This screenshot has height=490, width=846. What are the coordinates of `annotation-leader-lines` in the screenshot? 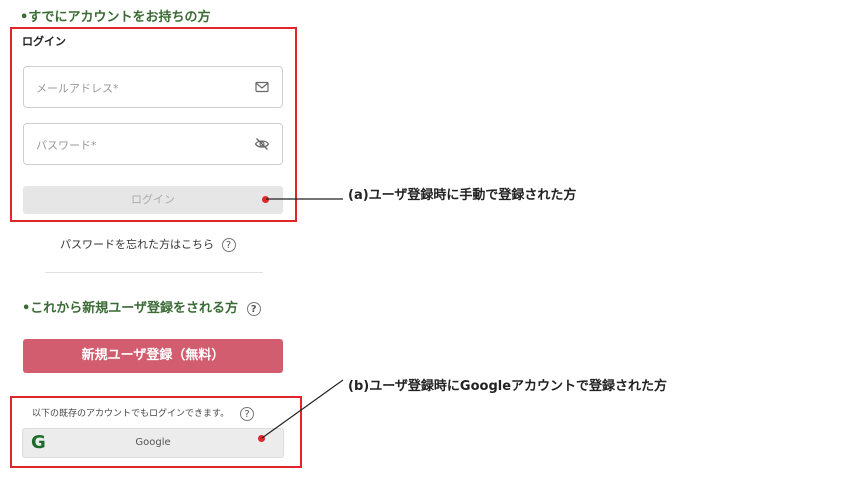 It's located at (302, 318).